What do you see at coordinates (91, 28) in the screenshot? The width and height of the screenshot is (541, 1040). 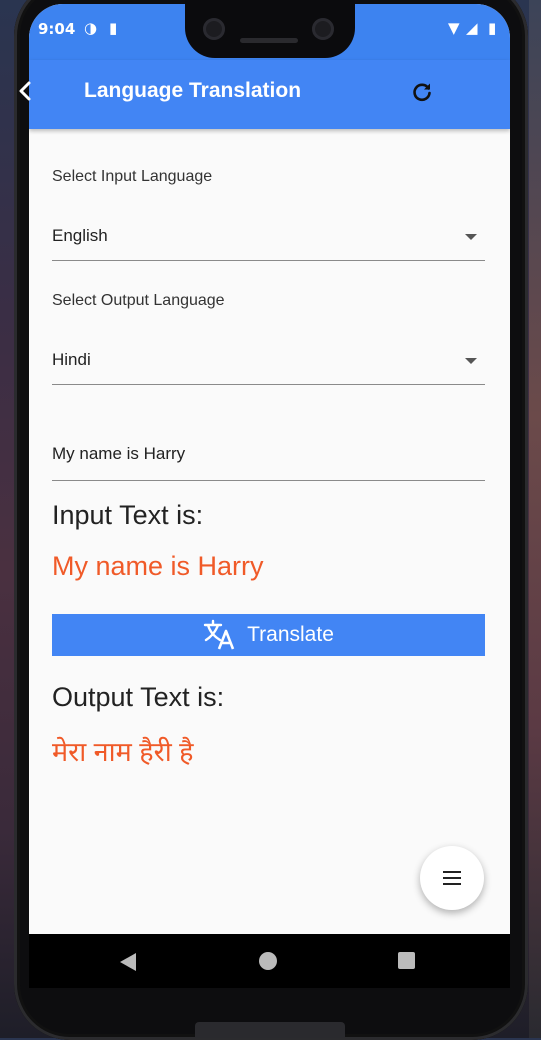 I see `data-saver-icon: ◑` at bounding box center [91, 28].